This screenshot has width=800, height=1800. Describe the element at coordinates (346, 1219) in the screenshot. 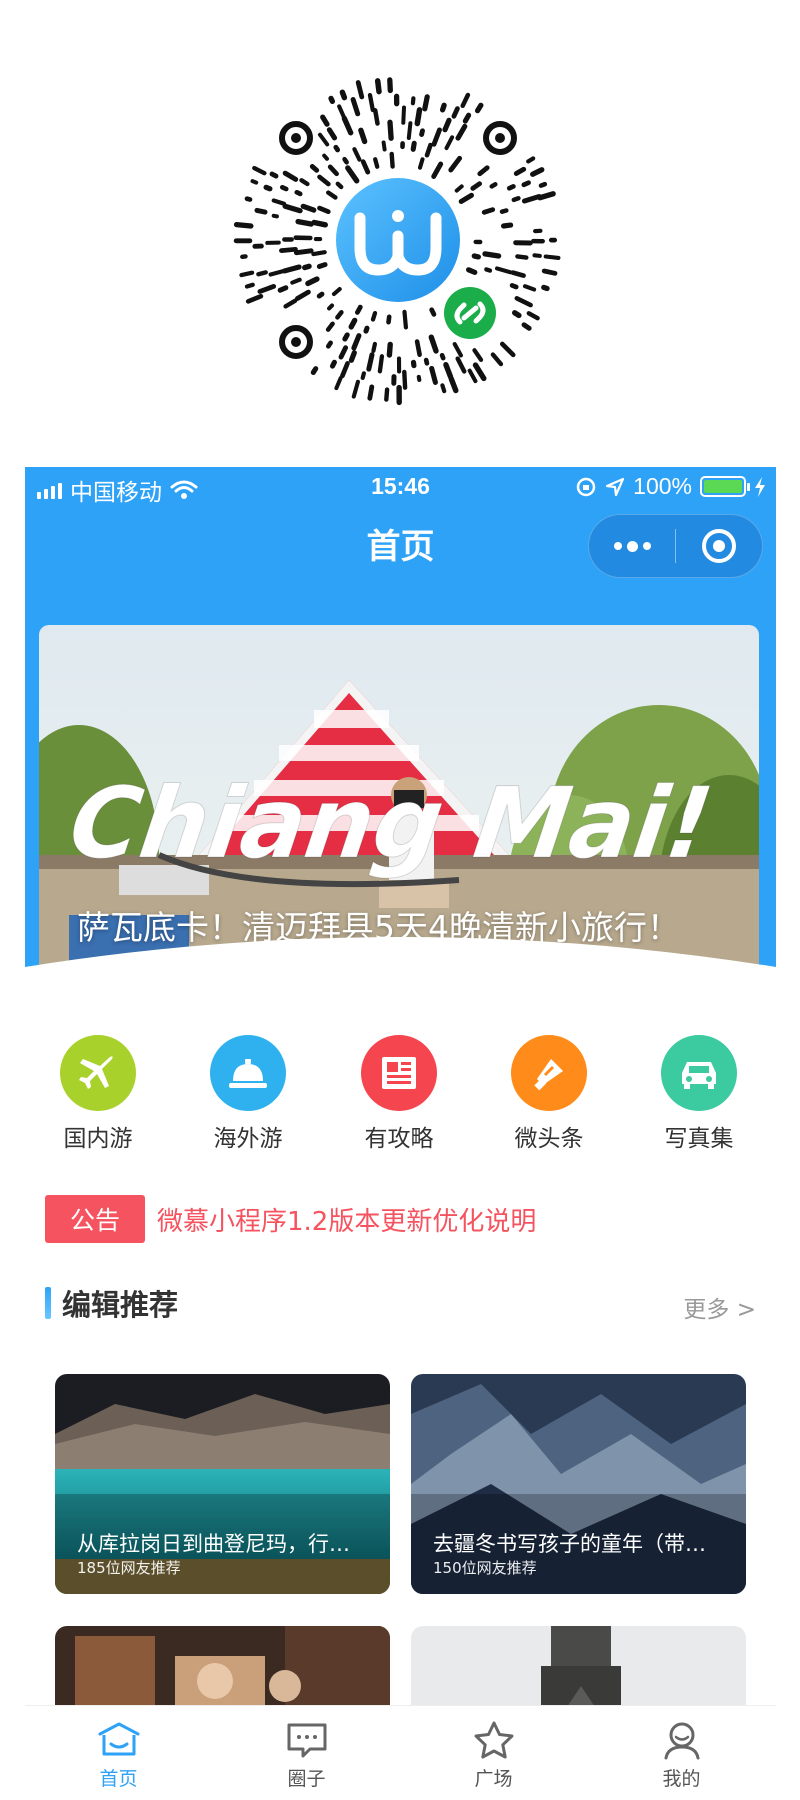

I see `notice-text: 微慕小程序1.2版本更新优化说明` at that location.